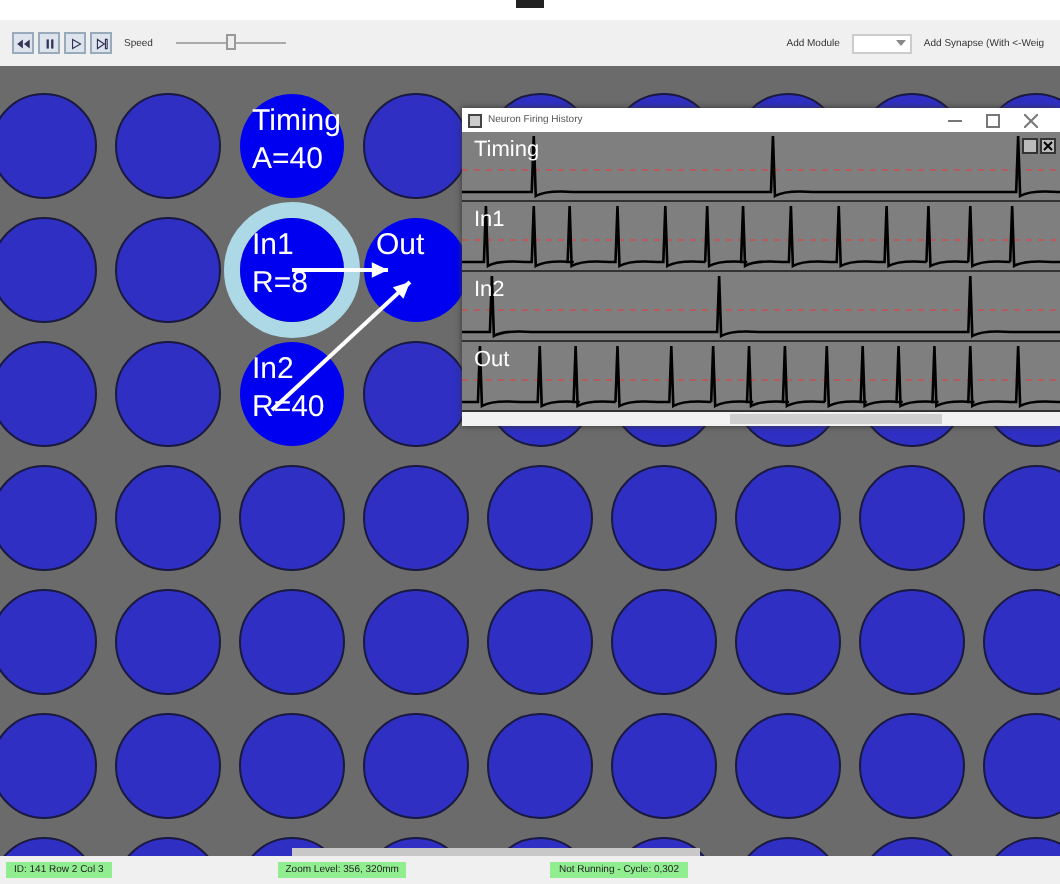 The image size is (1060, 884). What do you see at coordinates (280, 283) in the screenshot?
I see `neuron-parameter: R=8` at bounding box center [280, 283].